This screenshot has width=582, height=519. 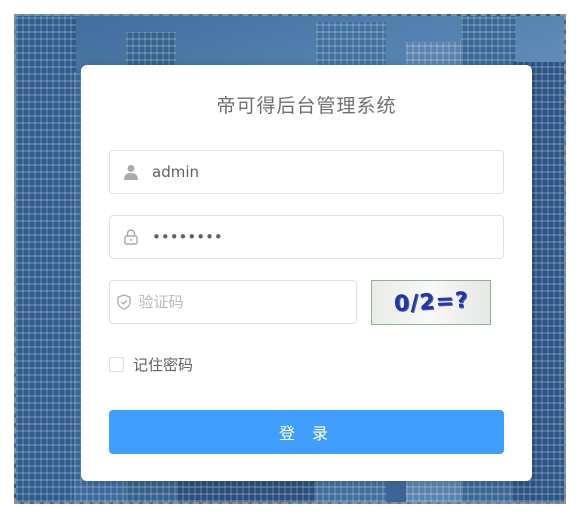 I want to click on shield-icon, so click(x=124, y=302).